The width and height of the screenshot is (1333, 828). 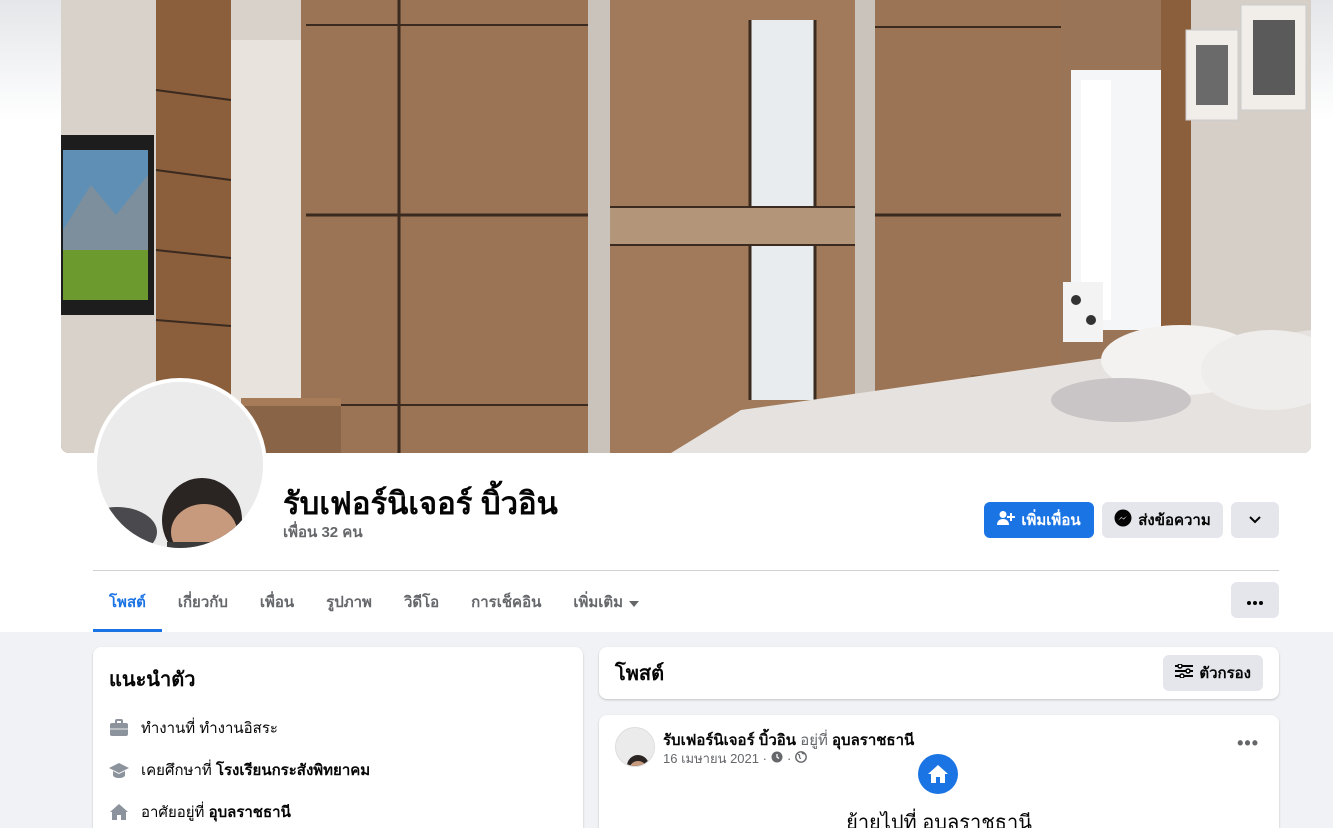 What do you see at coordinates (635, 747) in the screenshot?
I see `post-author-avatar` at bounding box center [635, 747].